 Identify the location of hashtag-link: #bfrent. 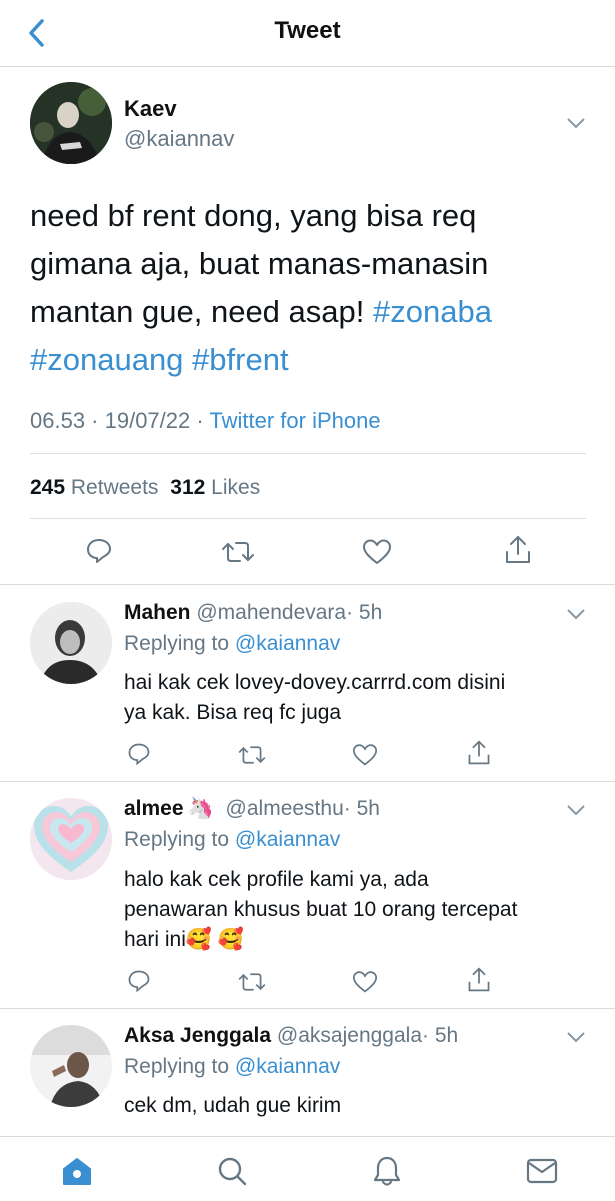
(240, 359).